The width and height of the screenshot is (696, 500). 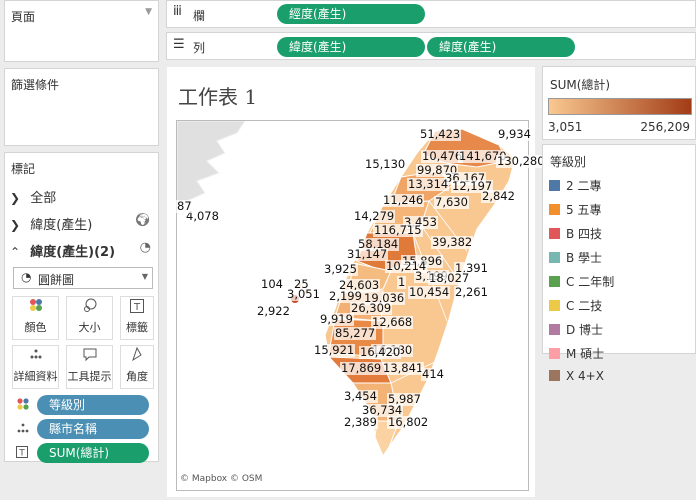 What do you see at coordinates (35, 376) in the screenshot?
I see `detail-button-label: 詳細資料` at bounding box center [35, 376].